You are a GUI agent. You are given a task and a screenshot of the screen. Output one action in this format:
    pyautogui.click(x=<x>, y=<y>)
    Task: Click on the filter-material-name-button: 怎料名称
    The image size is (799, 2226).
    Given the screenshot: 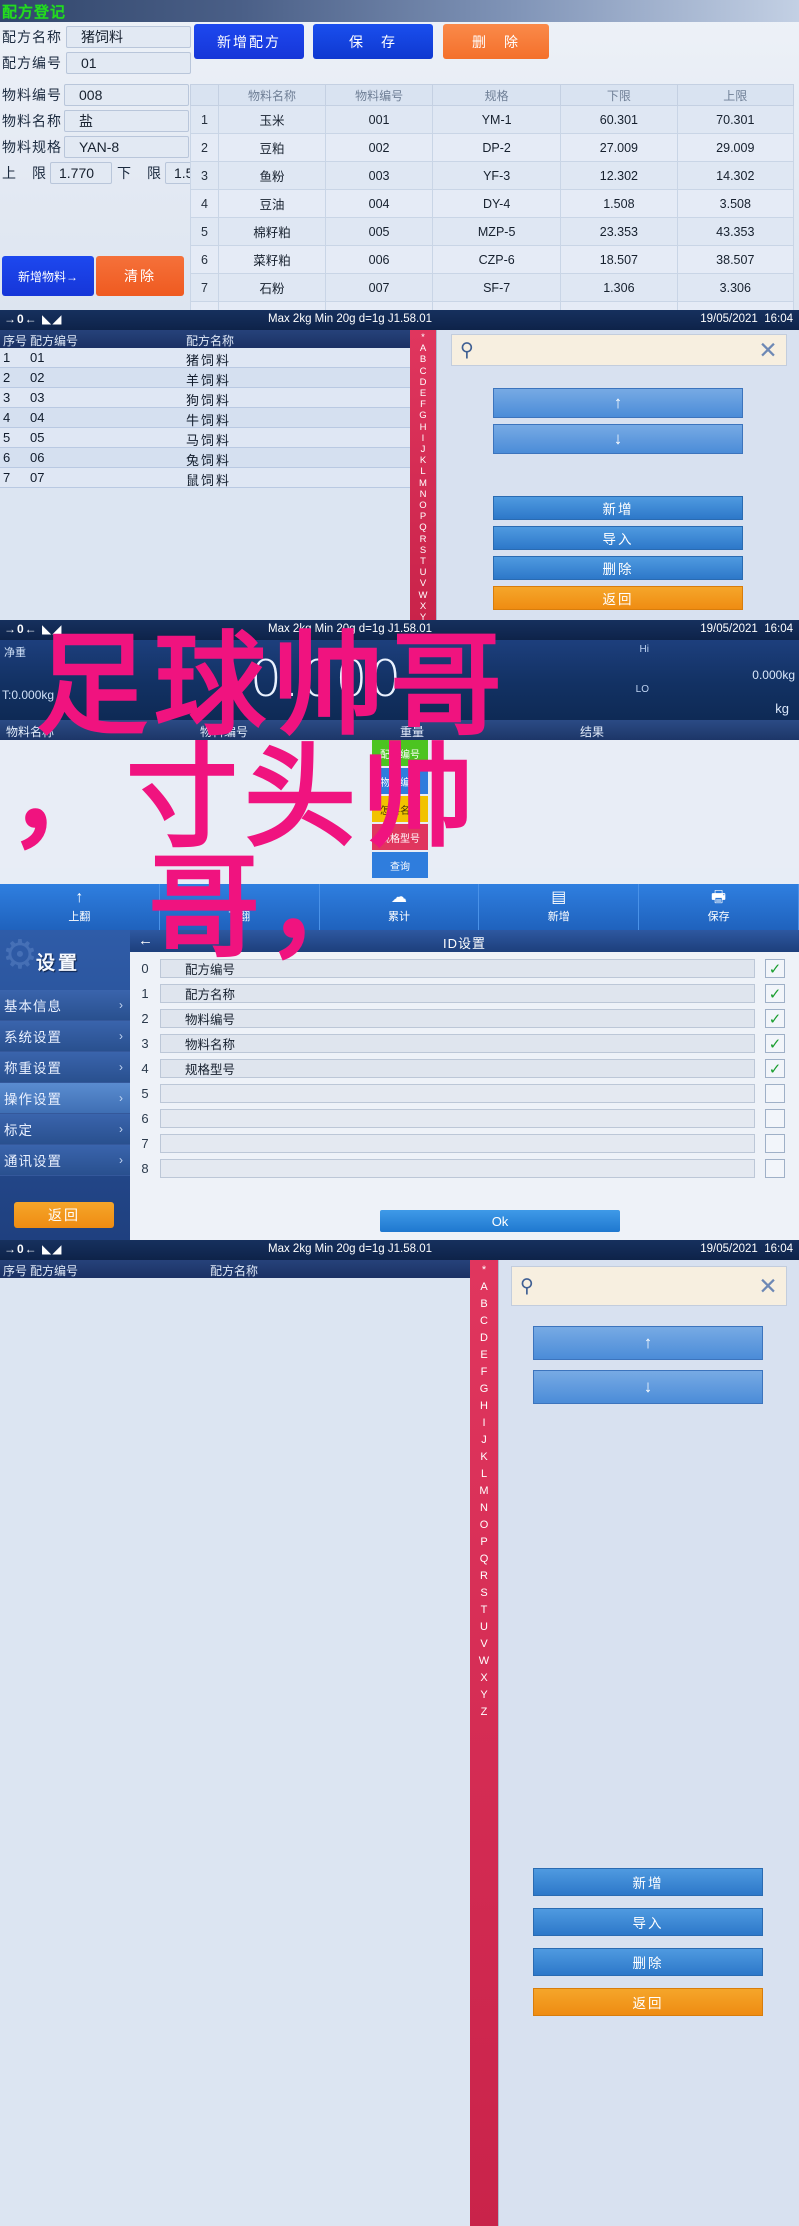 What is the action you would take?
    pyautogui.click(x=400, y=809)
    